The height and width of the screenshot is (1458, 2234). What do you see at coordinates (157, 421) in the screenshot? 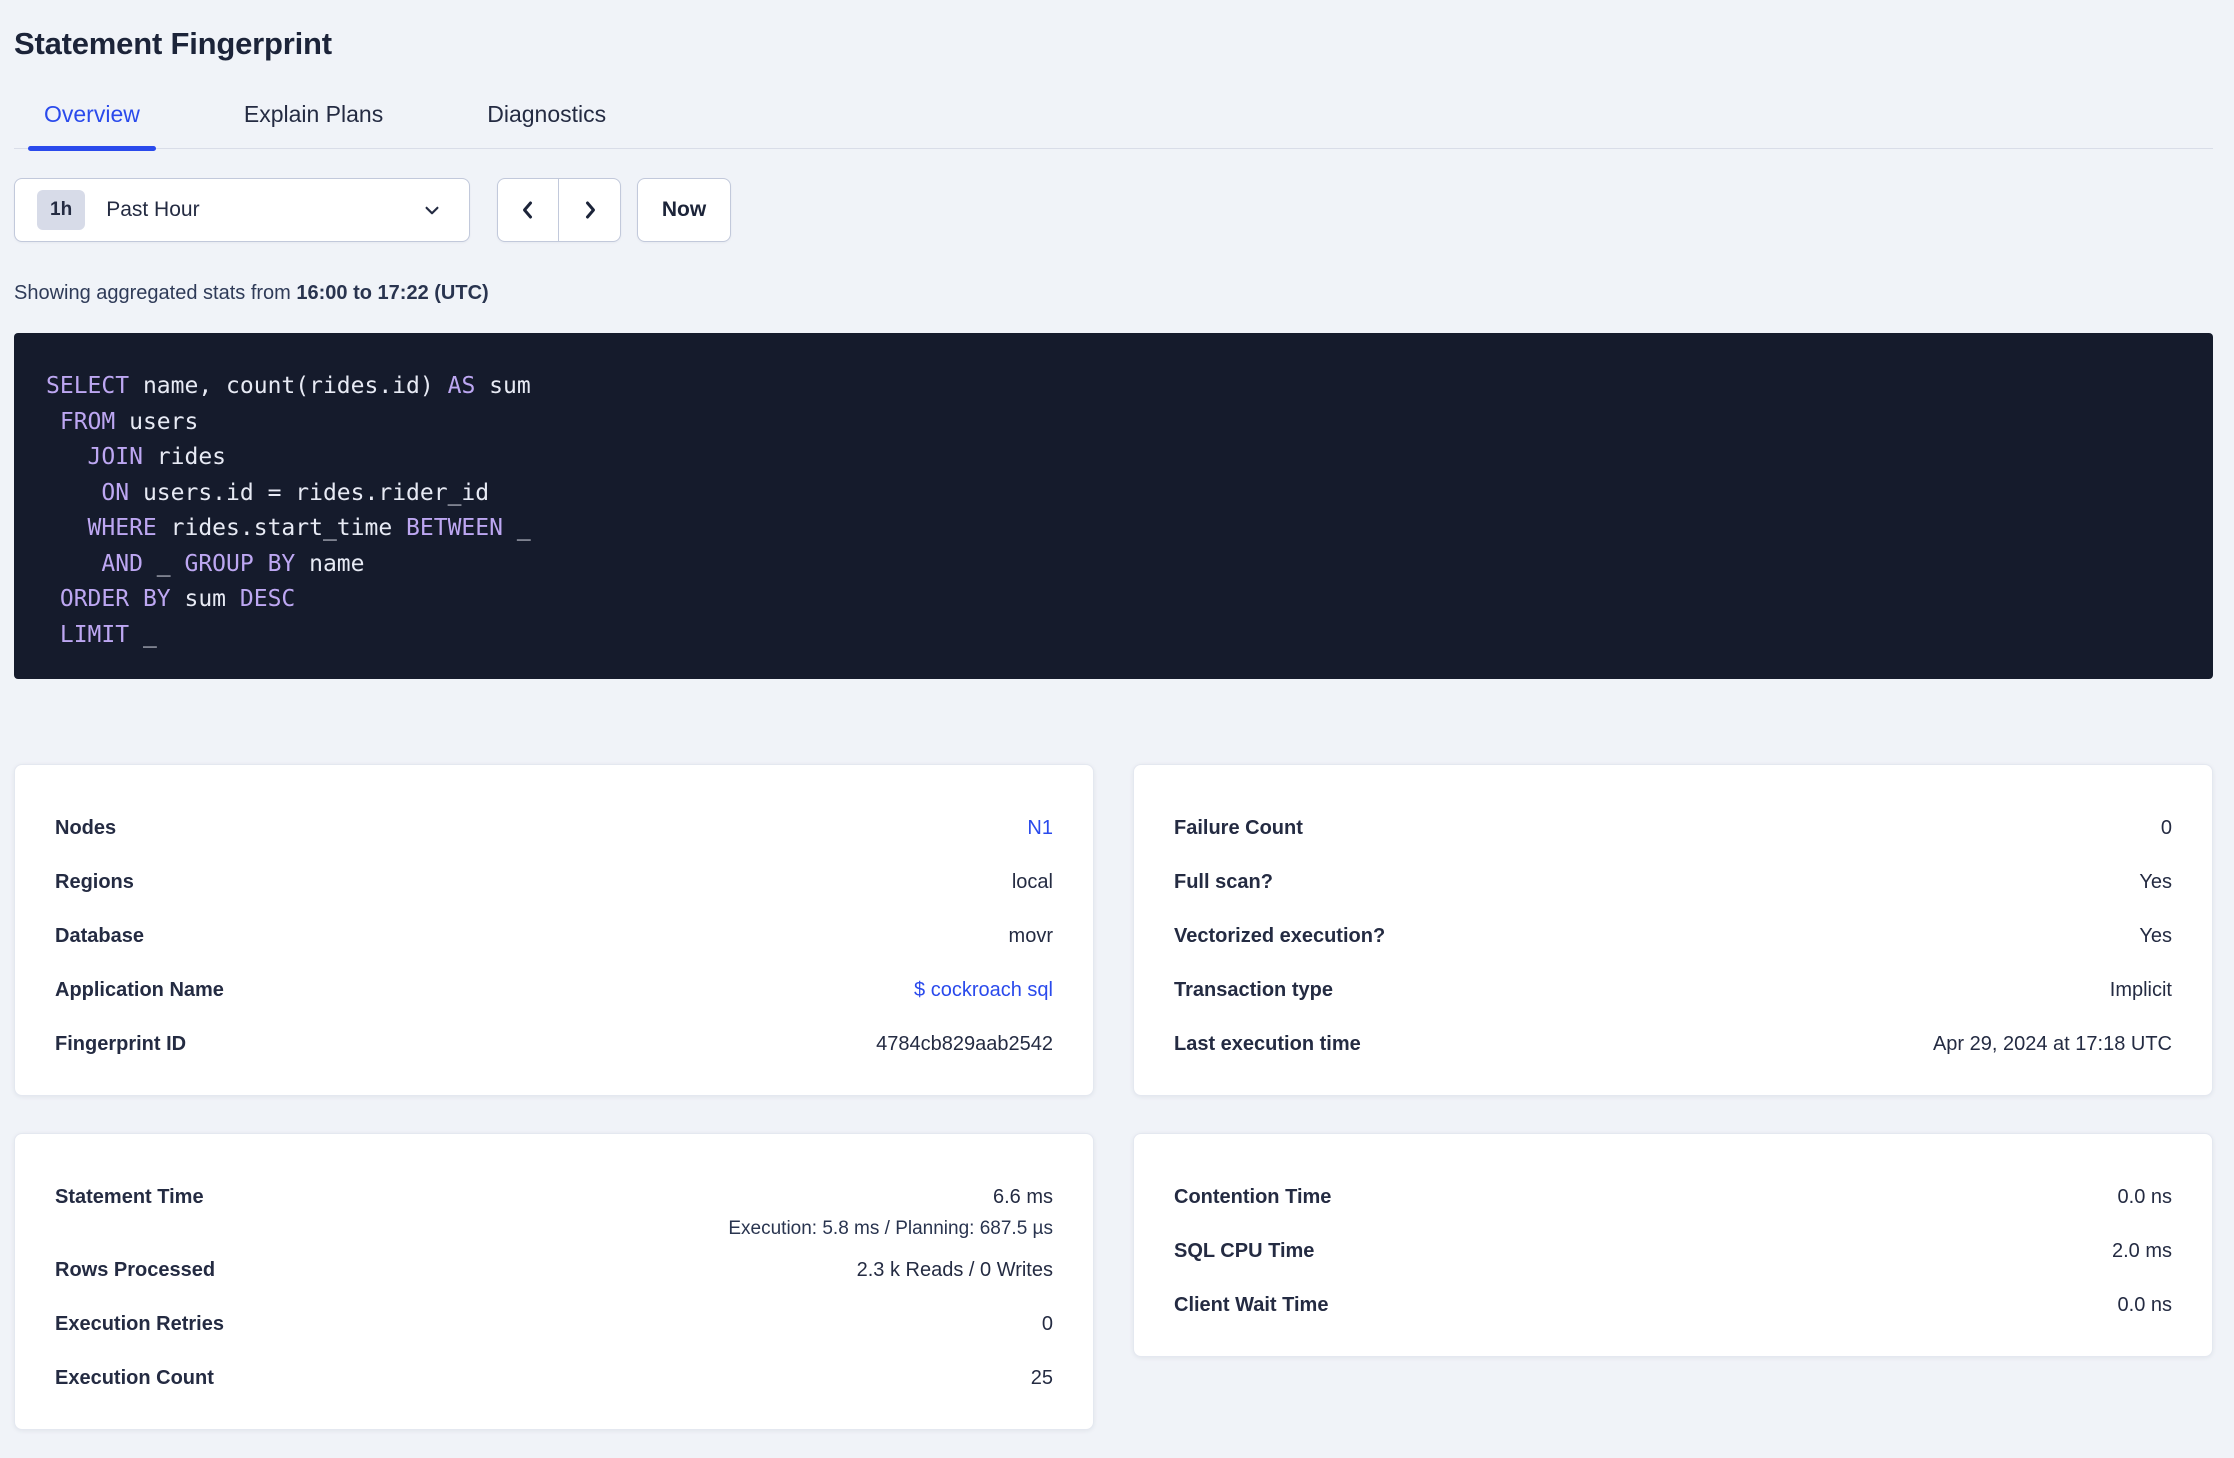
I see `sql-text: users` at bounding box center [157, 421].